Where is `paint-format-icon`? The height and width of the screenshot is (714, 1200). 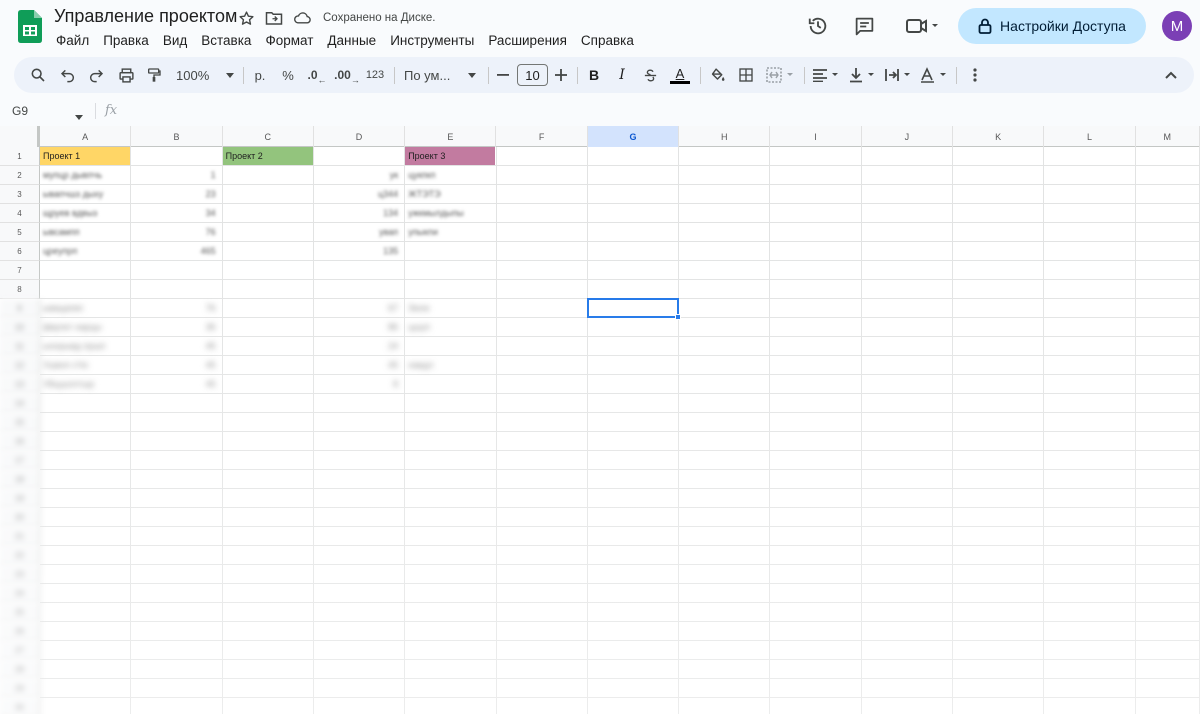
paint-format-icon is located at coordinates (154, 75).